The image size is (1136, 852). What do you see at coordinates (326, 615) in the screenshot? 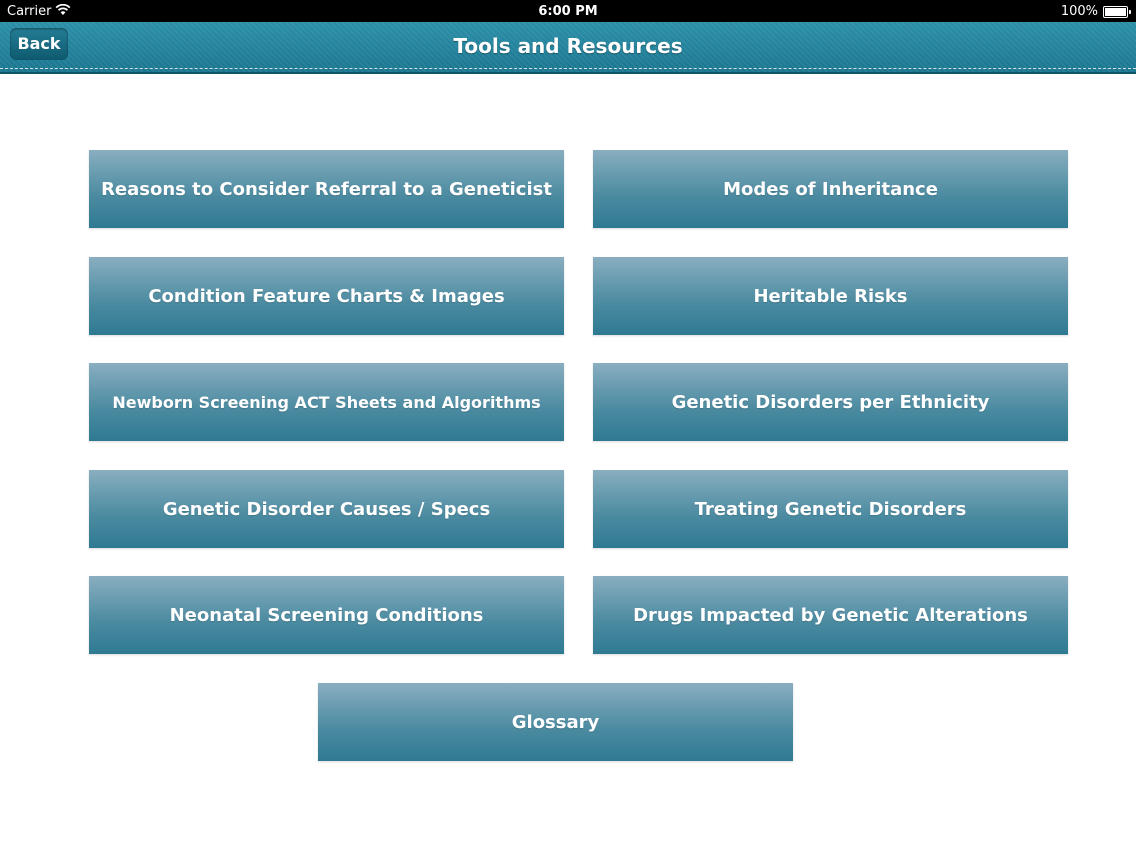
I see `neonatal-screening-button: Neonatal Screening Conditions` at bounding box center [326, 615].